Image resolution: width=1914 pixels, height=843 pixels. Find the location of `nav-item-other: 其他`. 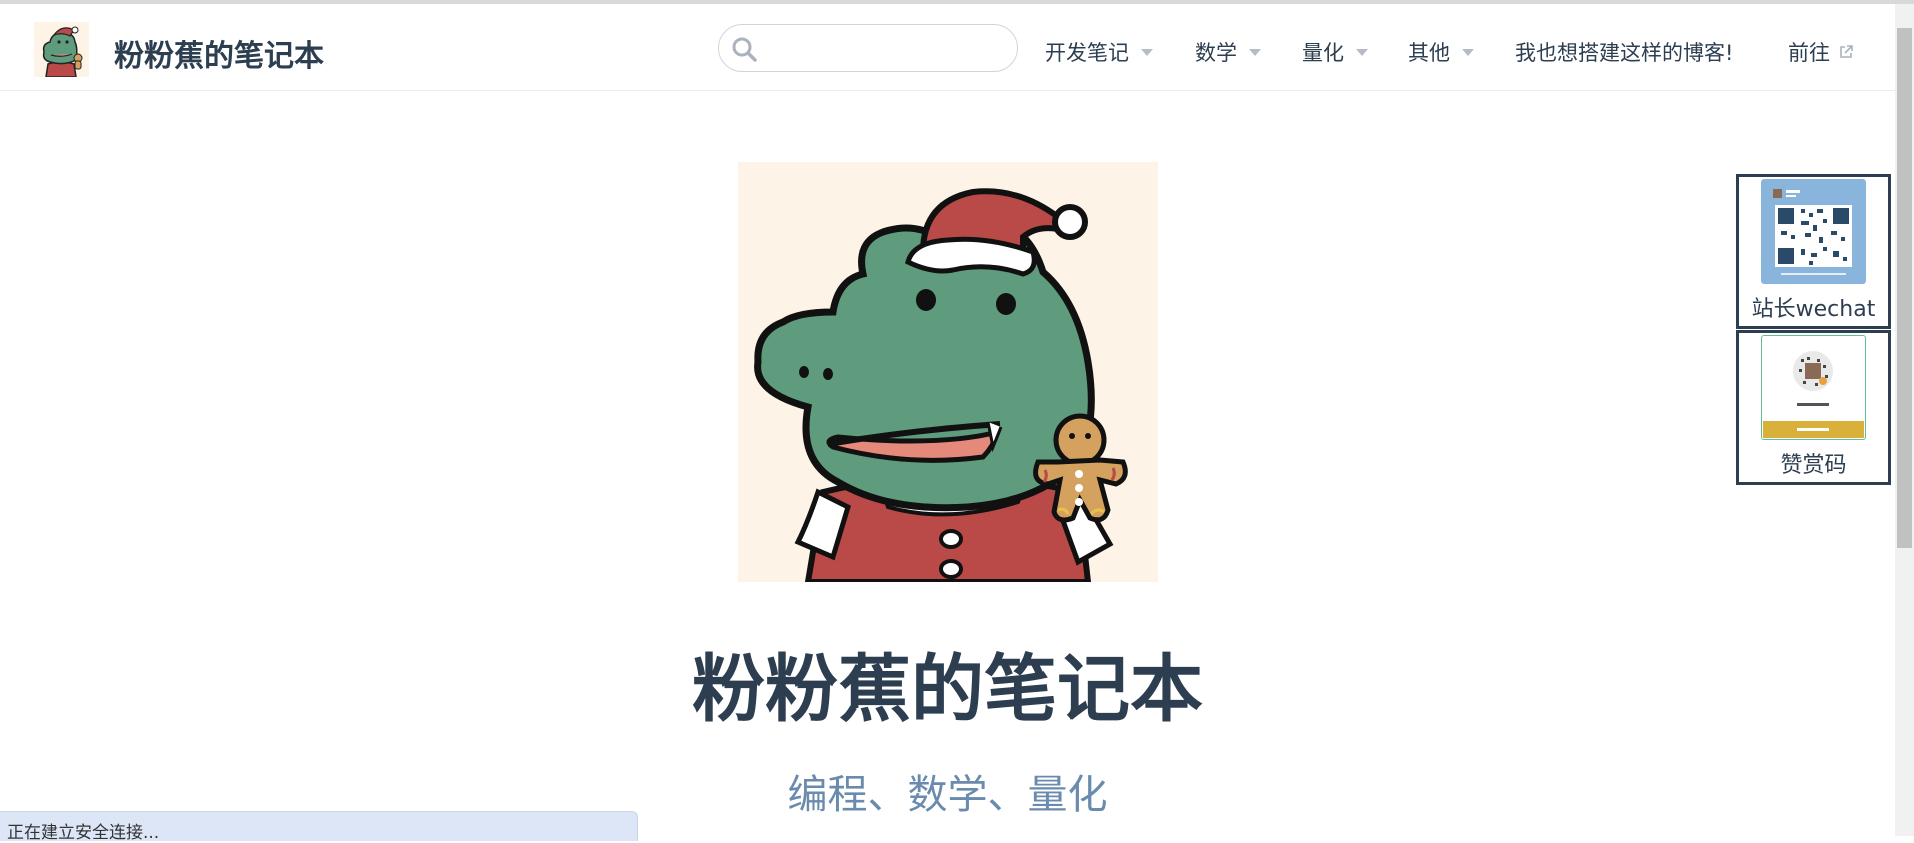

nav-item-other: 其他 is located at coordinates (1441, 52).